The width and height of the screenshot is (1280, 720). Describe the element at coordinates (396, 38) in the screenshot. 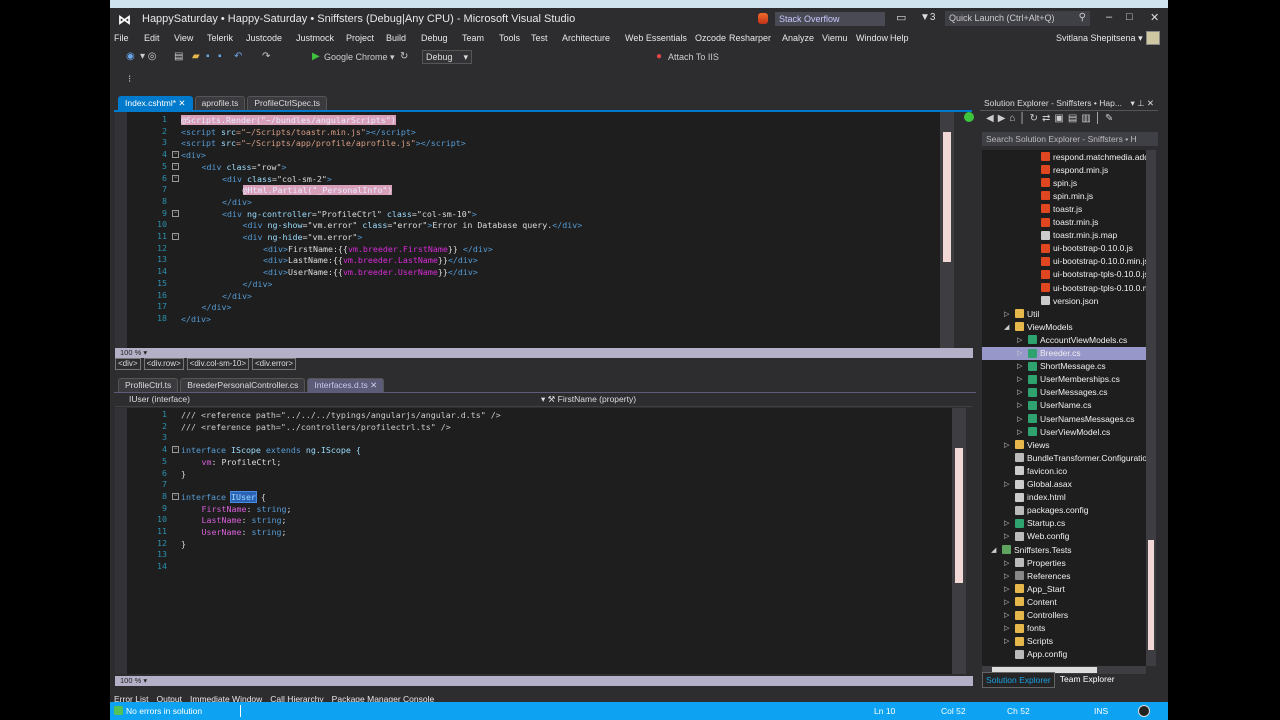

I see `menu-build: Build` at that location.